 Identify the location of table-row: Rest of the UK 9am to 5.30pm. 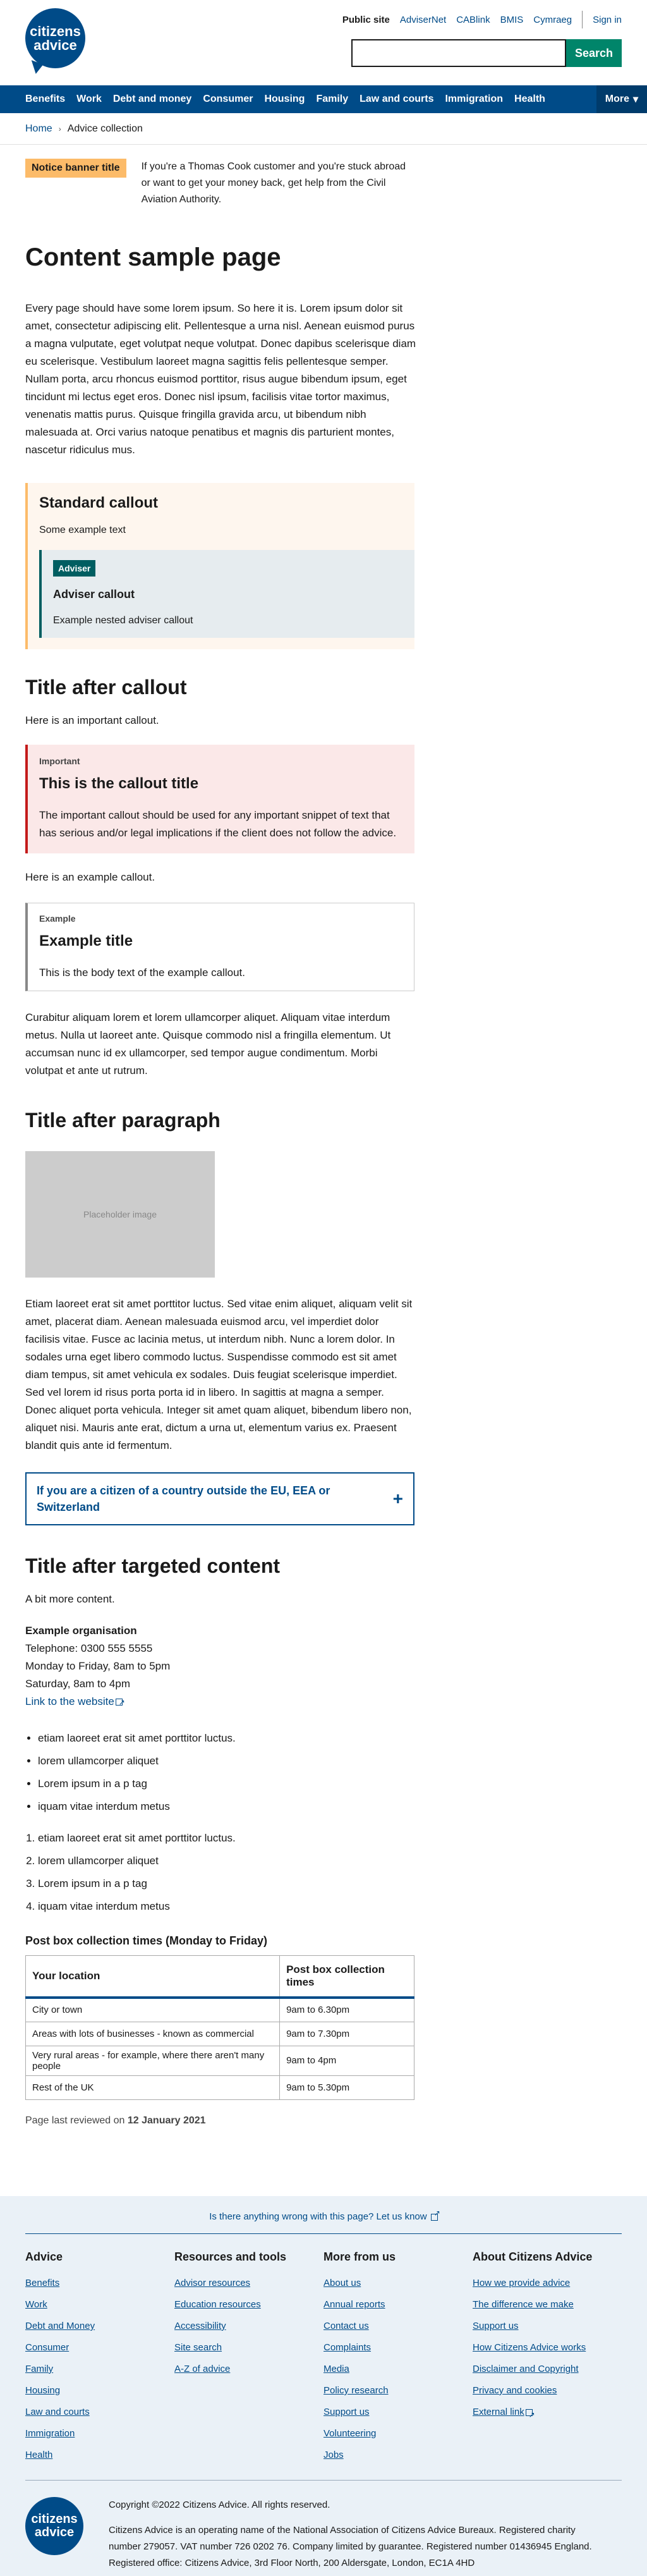
(219, 2087).